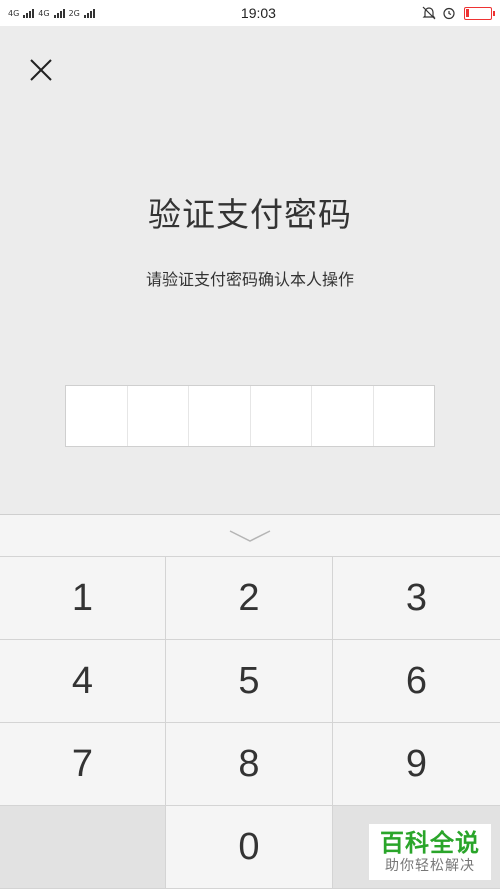 The width and height of the screenshot is (500, 889). I want to click on page-title: 验证支付密码, so click(250, 214).